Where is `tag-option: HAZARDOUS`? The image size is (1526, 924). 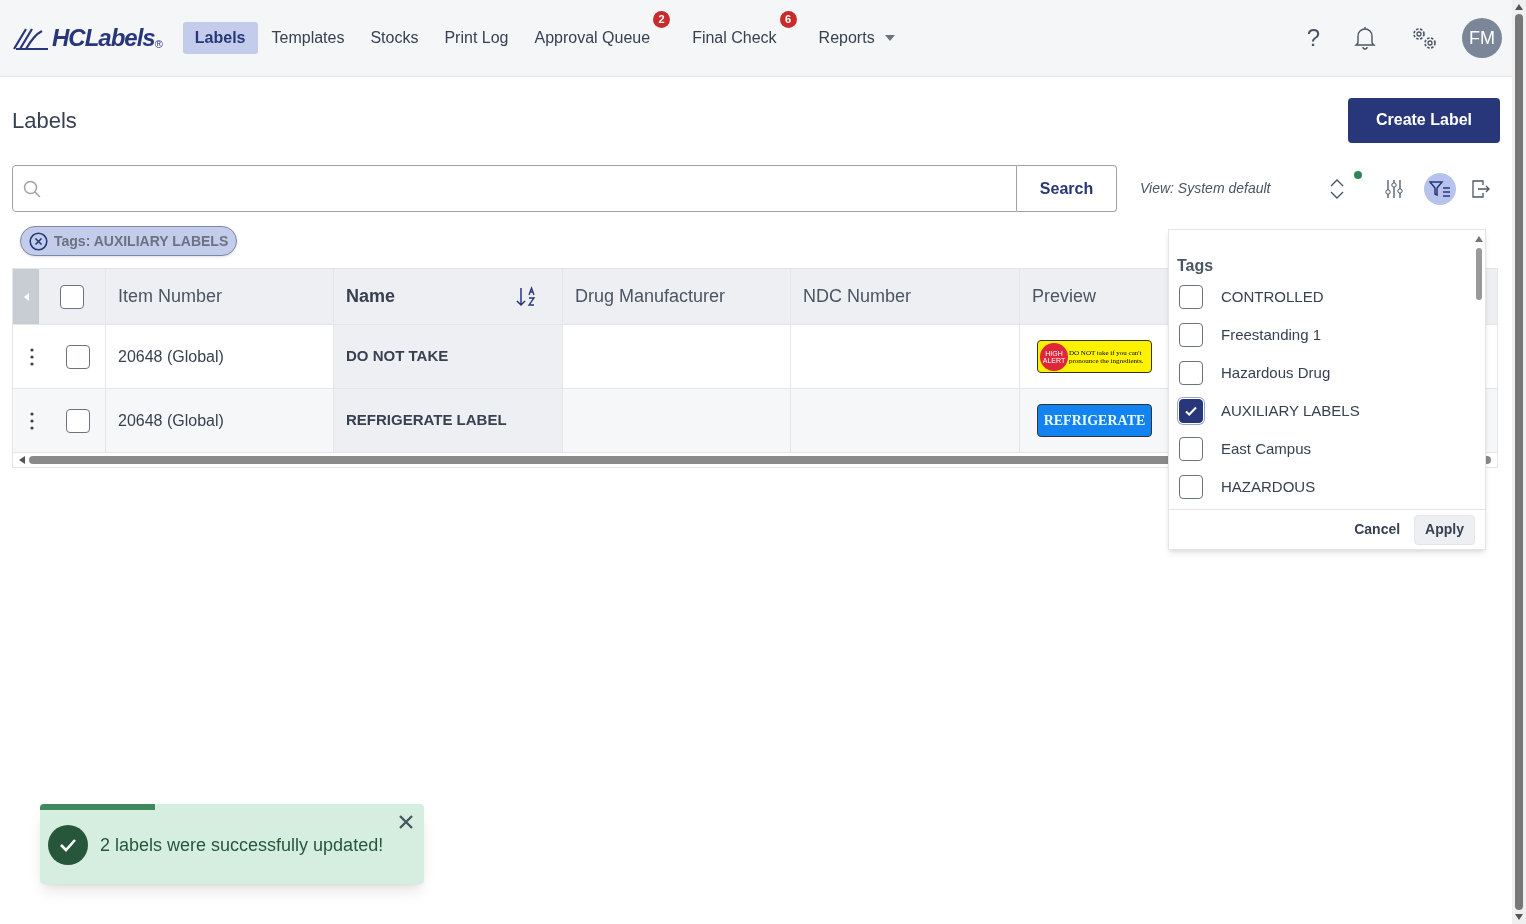
tag-option: HAZARDOUS is located at coordinates (1325, 487).